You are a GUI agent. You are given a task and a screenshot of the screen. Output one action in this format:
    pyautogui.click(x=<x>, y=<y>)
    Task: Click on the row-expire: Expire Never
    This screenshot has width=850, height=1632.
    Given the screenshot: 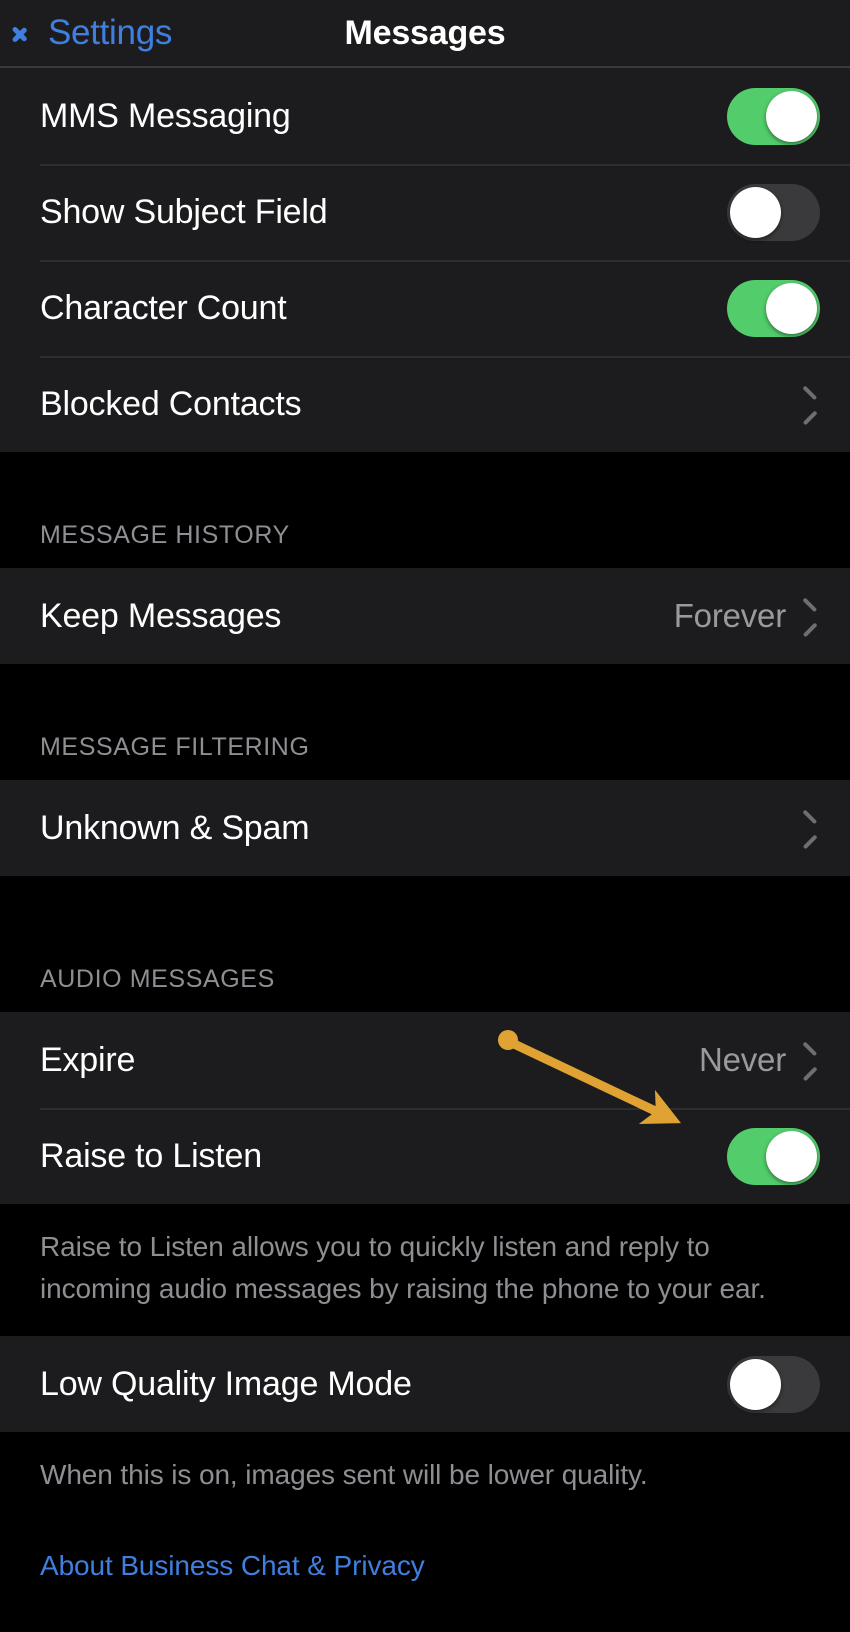 What is the action you would take?
    pyautogui.click(x=425, y=1060)
    